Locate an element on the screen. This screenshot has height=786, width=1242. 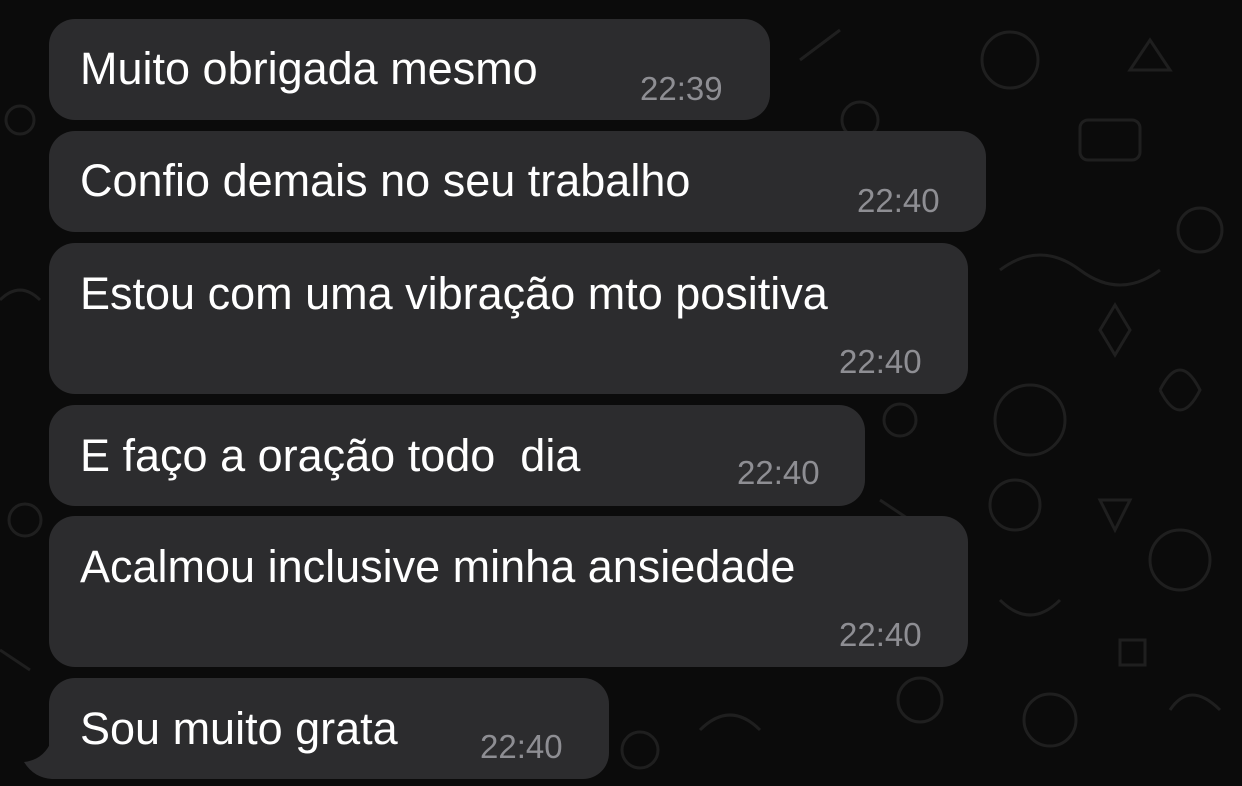
message-bubble: E faço a oração todo dia 22:40 is located at coordinates (457, 455).